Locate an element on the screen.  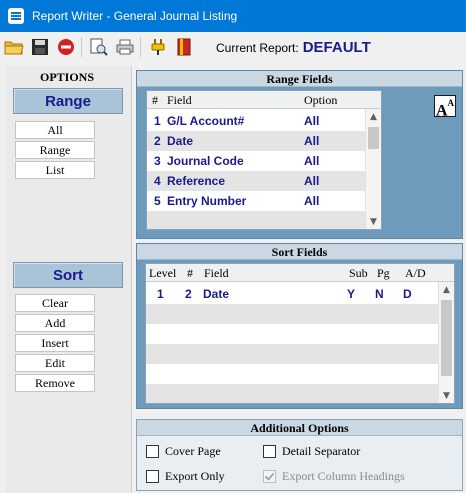
col-option: Option is located at coordinates (321, 100).